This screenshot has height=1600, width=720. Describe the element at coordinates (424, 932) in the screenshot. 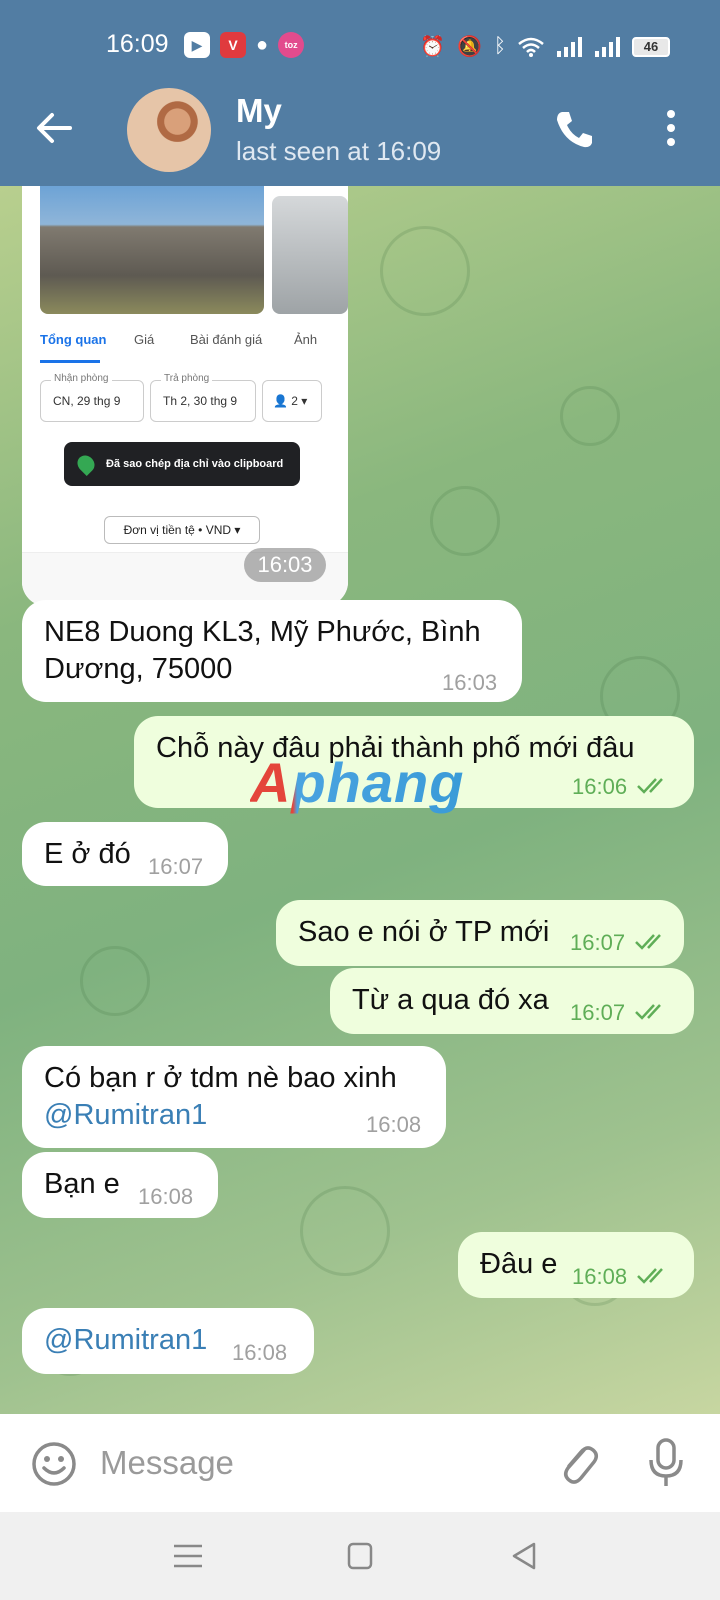

I see `message-text: Sao e nói ở TP mới` at that location.